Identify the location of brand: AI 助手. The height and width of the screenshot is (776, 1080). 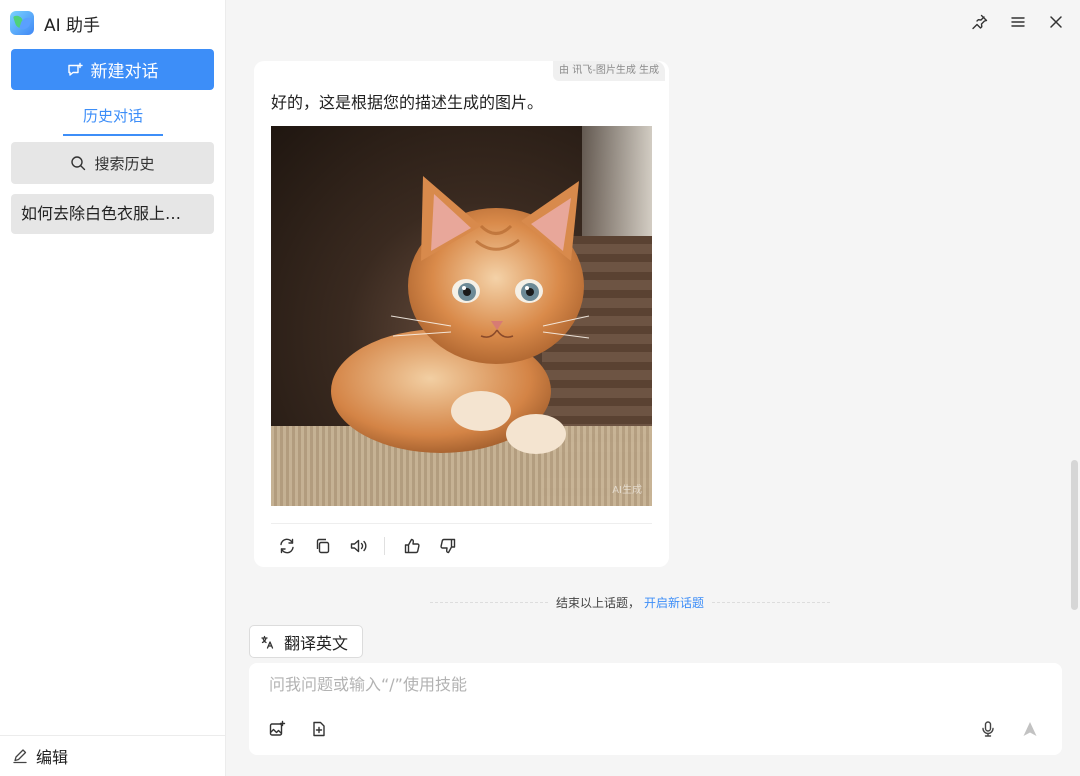
(55, 23).